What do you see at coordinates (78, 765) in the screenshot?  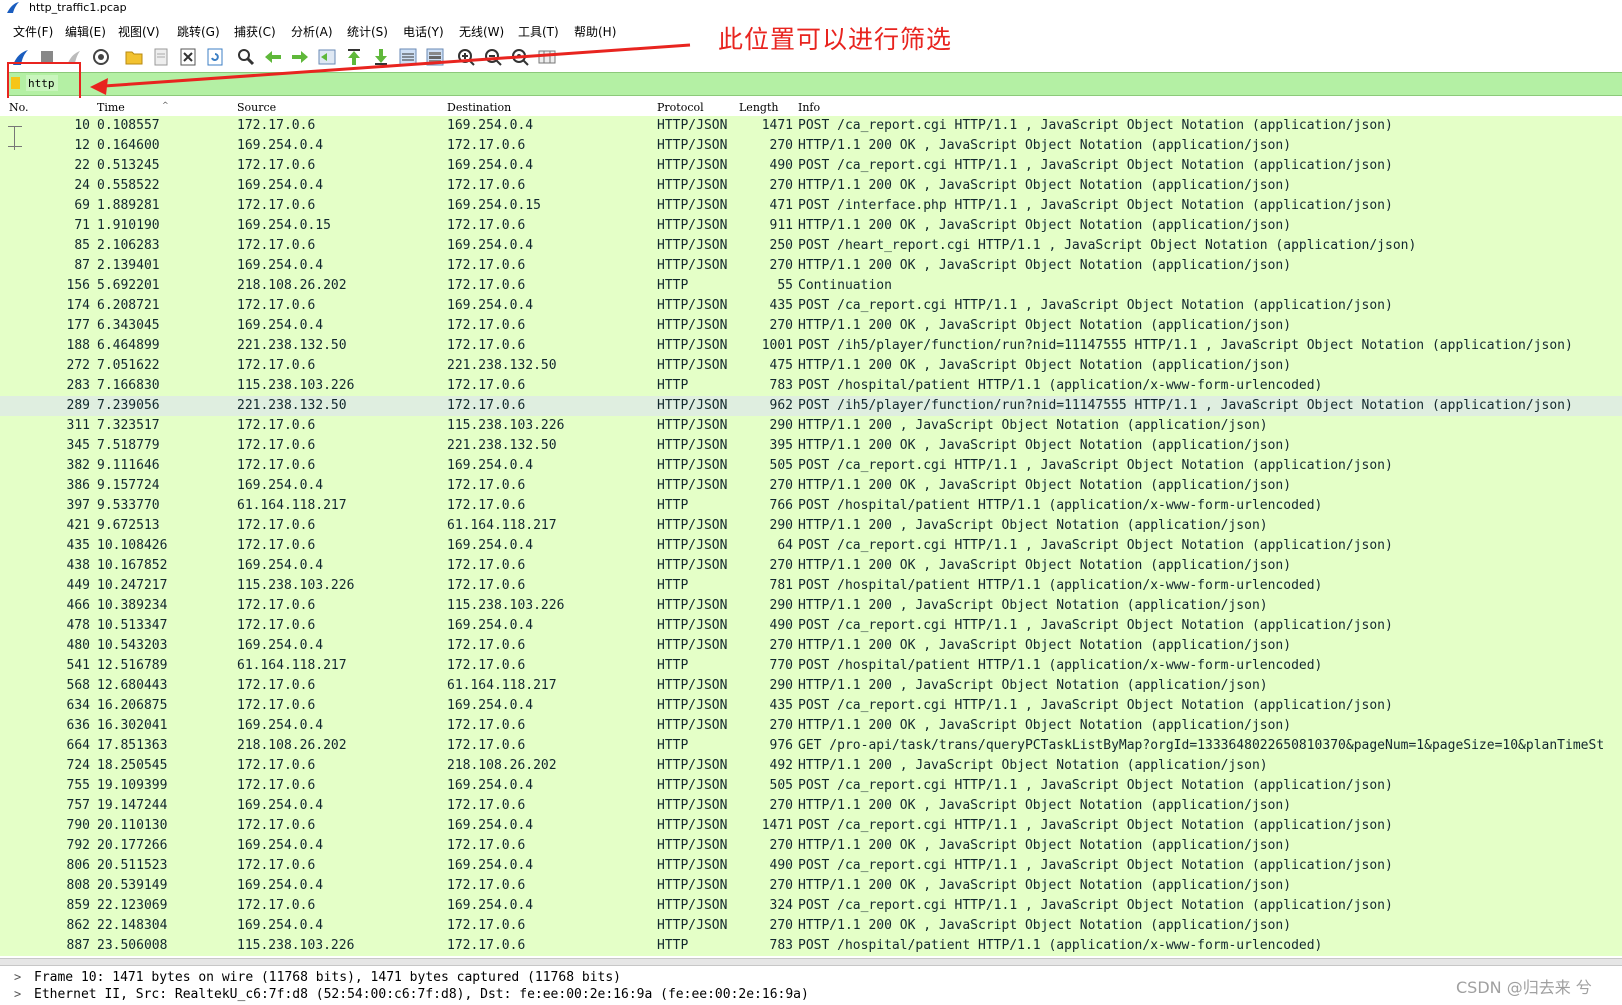 I see `cell-no: 724` at bounding box center [78, 765].